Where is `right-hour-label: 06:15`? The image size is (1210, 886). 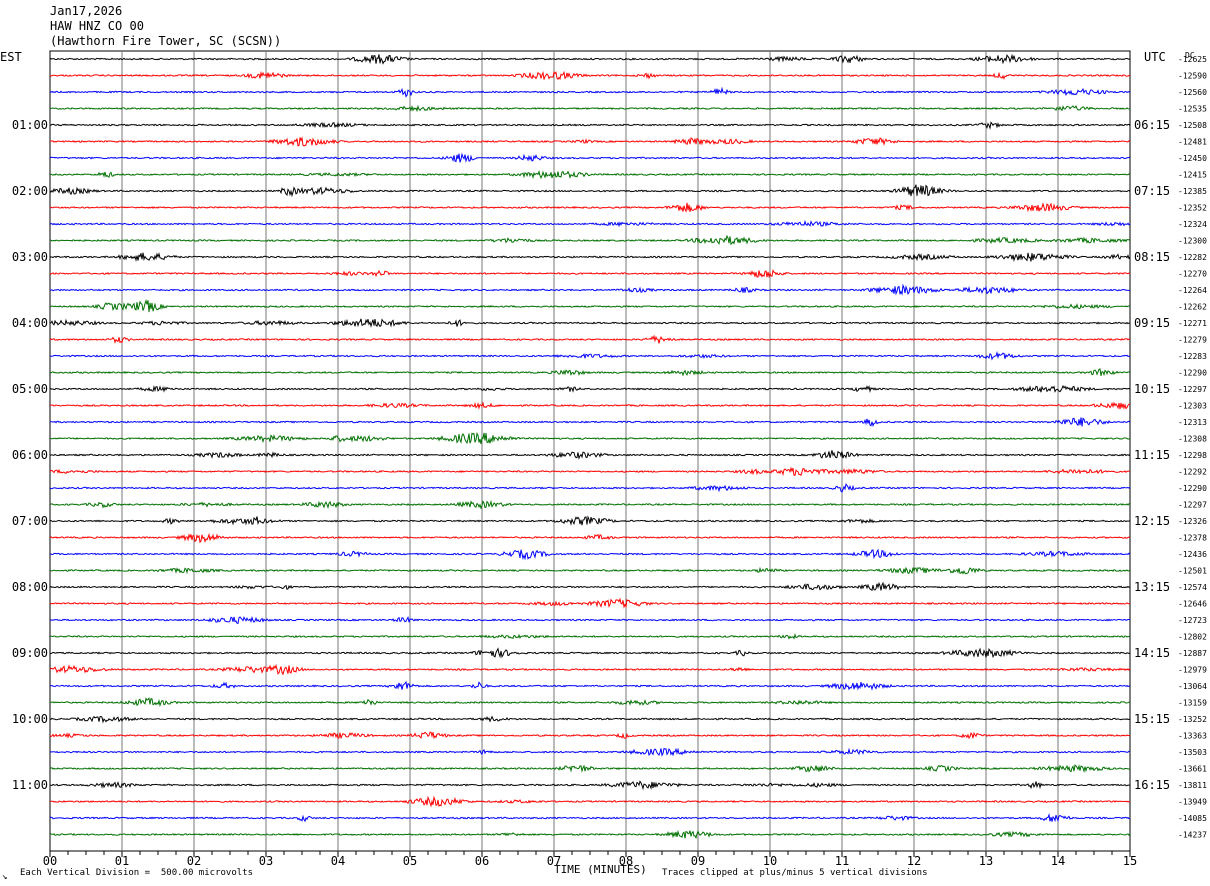 right-hour-label: 06:15 is located at coordinates (1152, 125).